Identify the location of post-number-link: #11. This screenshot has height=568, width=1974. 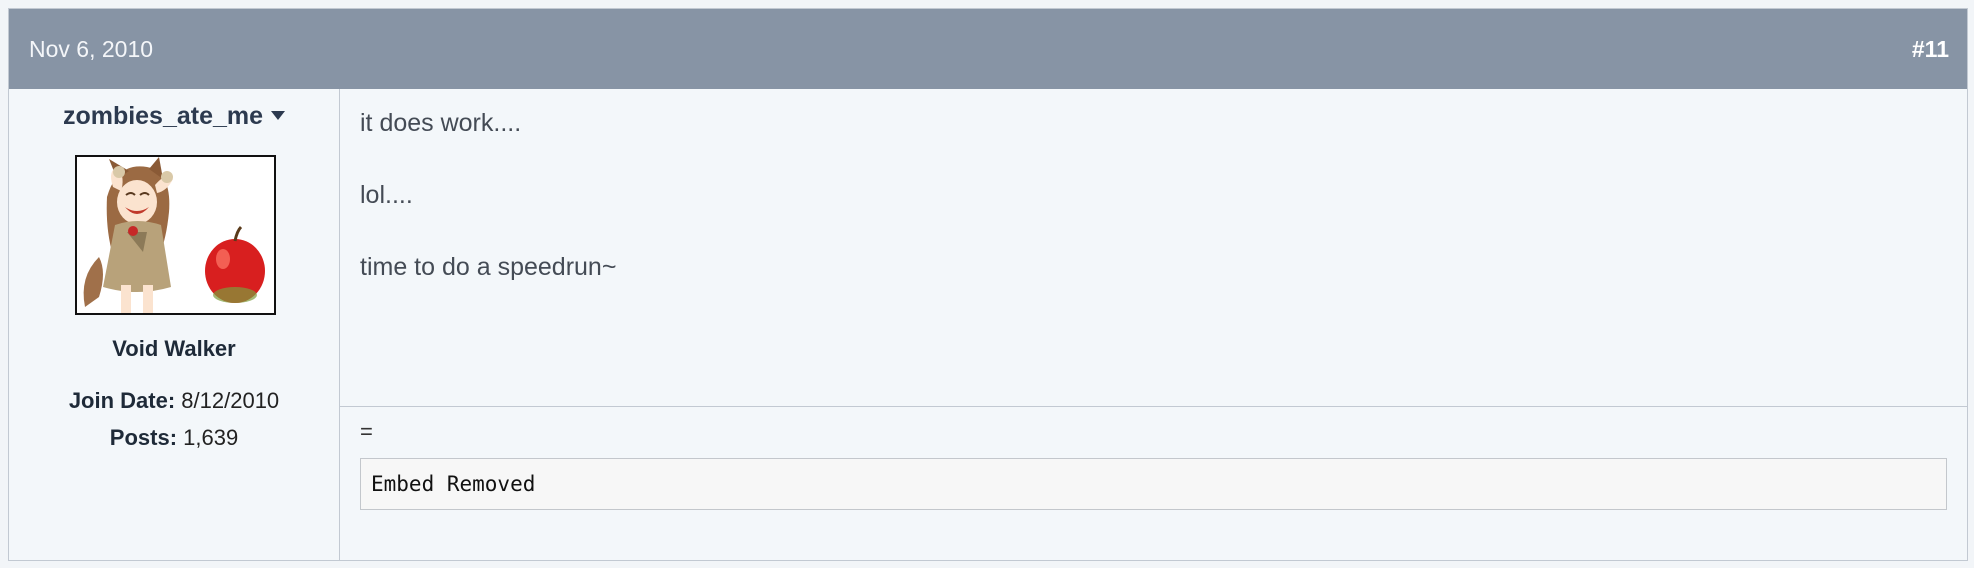
(1930, 49).